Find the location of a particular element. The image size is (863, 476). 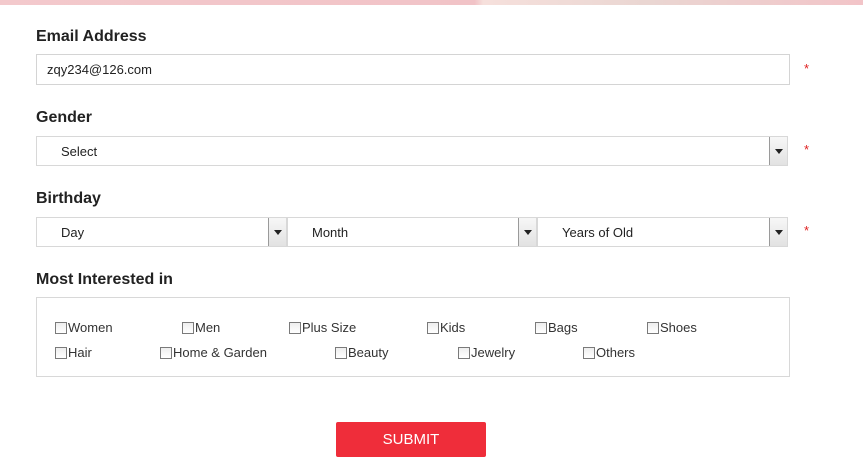

interest-checkbox-kids: Kids is located at coordinates (446, 327).